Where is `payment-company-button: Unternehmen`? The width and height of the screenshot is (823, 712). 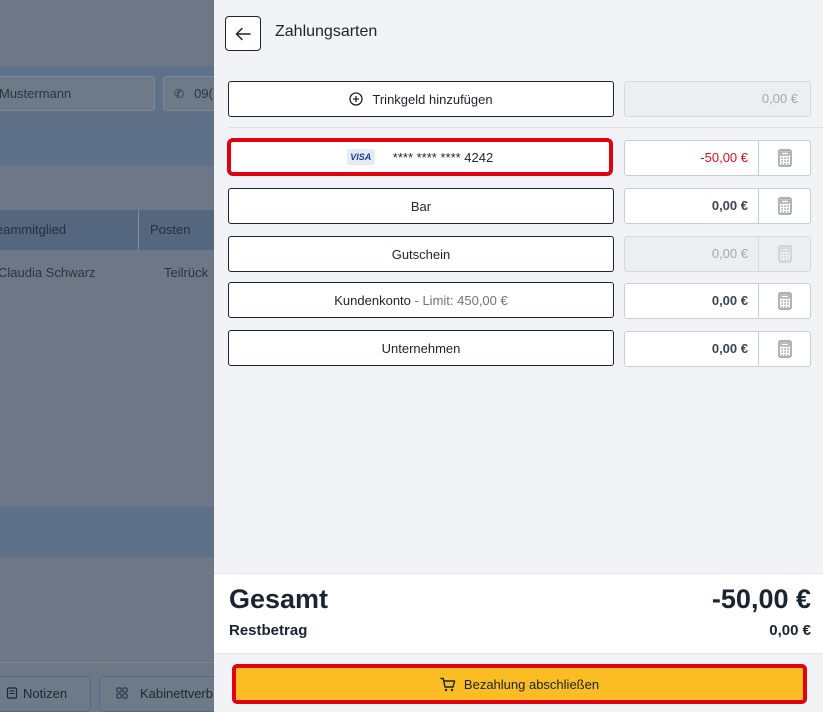
payment-company-button: Unternehmen is located at coordinates (421, 348).